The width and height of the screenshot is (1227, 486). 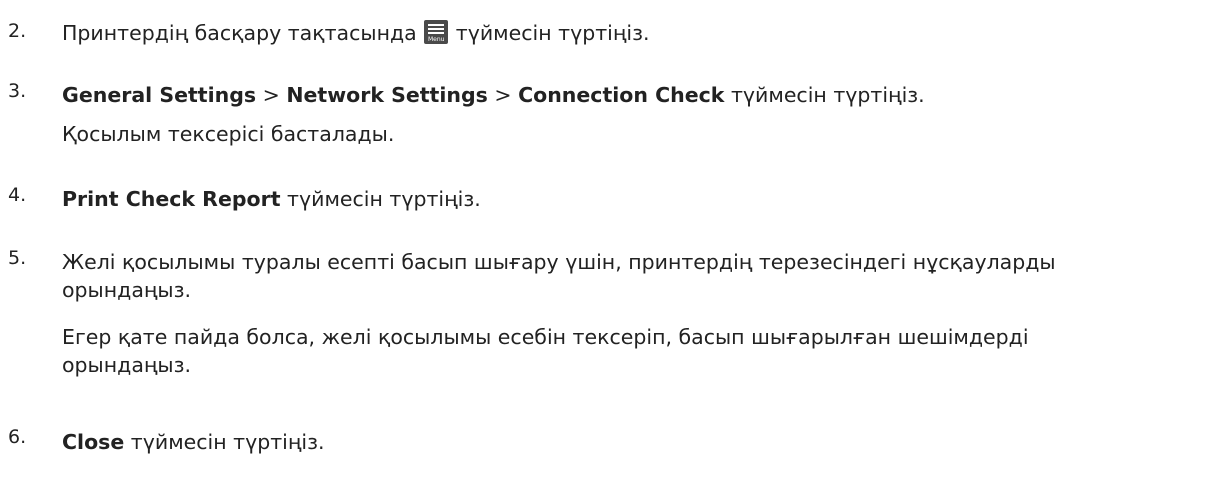 What do you see at coordinates (159, 95) in the screenshot?
I see `path-item-general-settings: General Settings` at bounding box center [159, 95].